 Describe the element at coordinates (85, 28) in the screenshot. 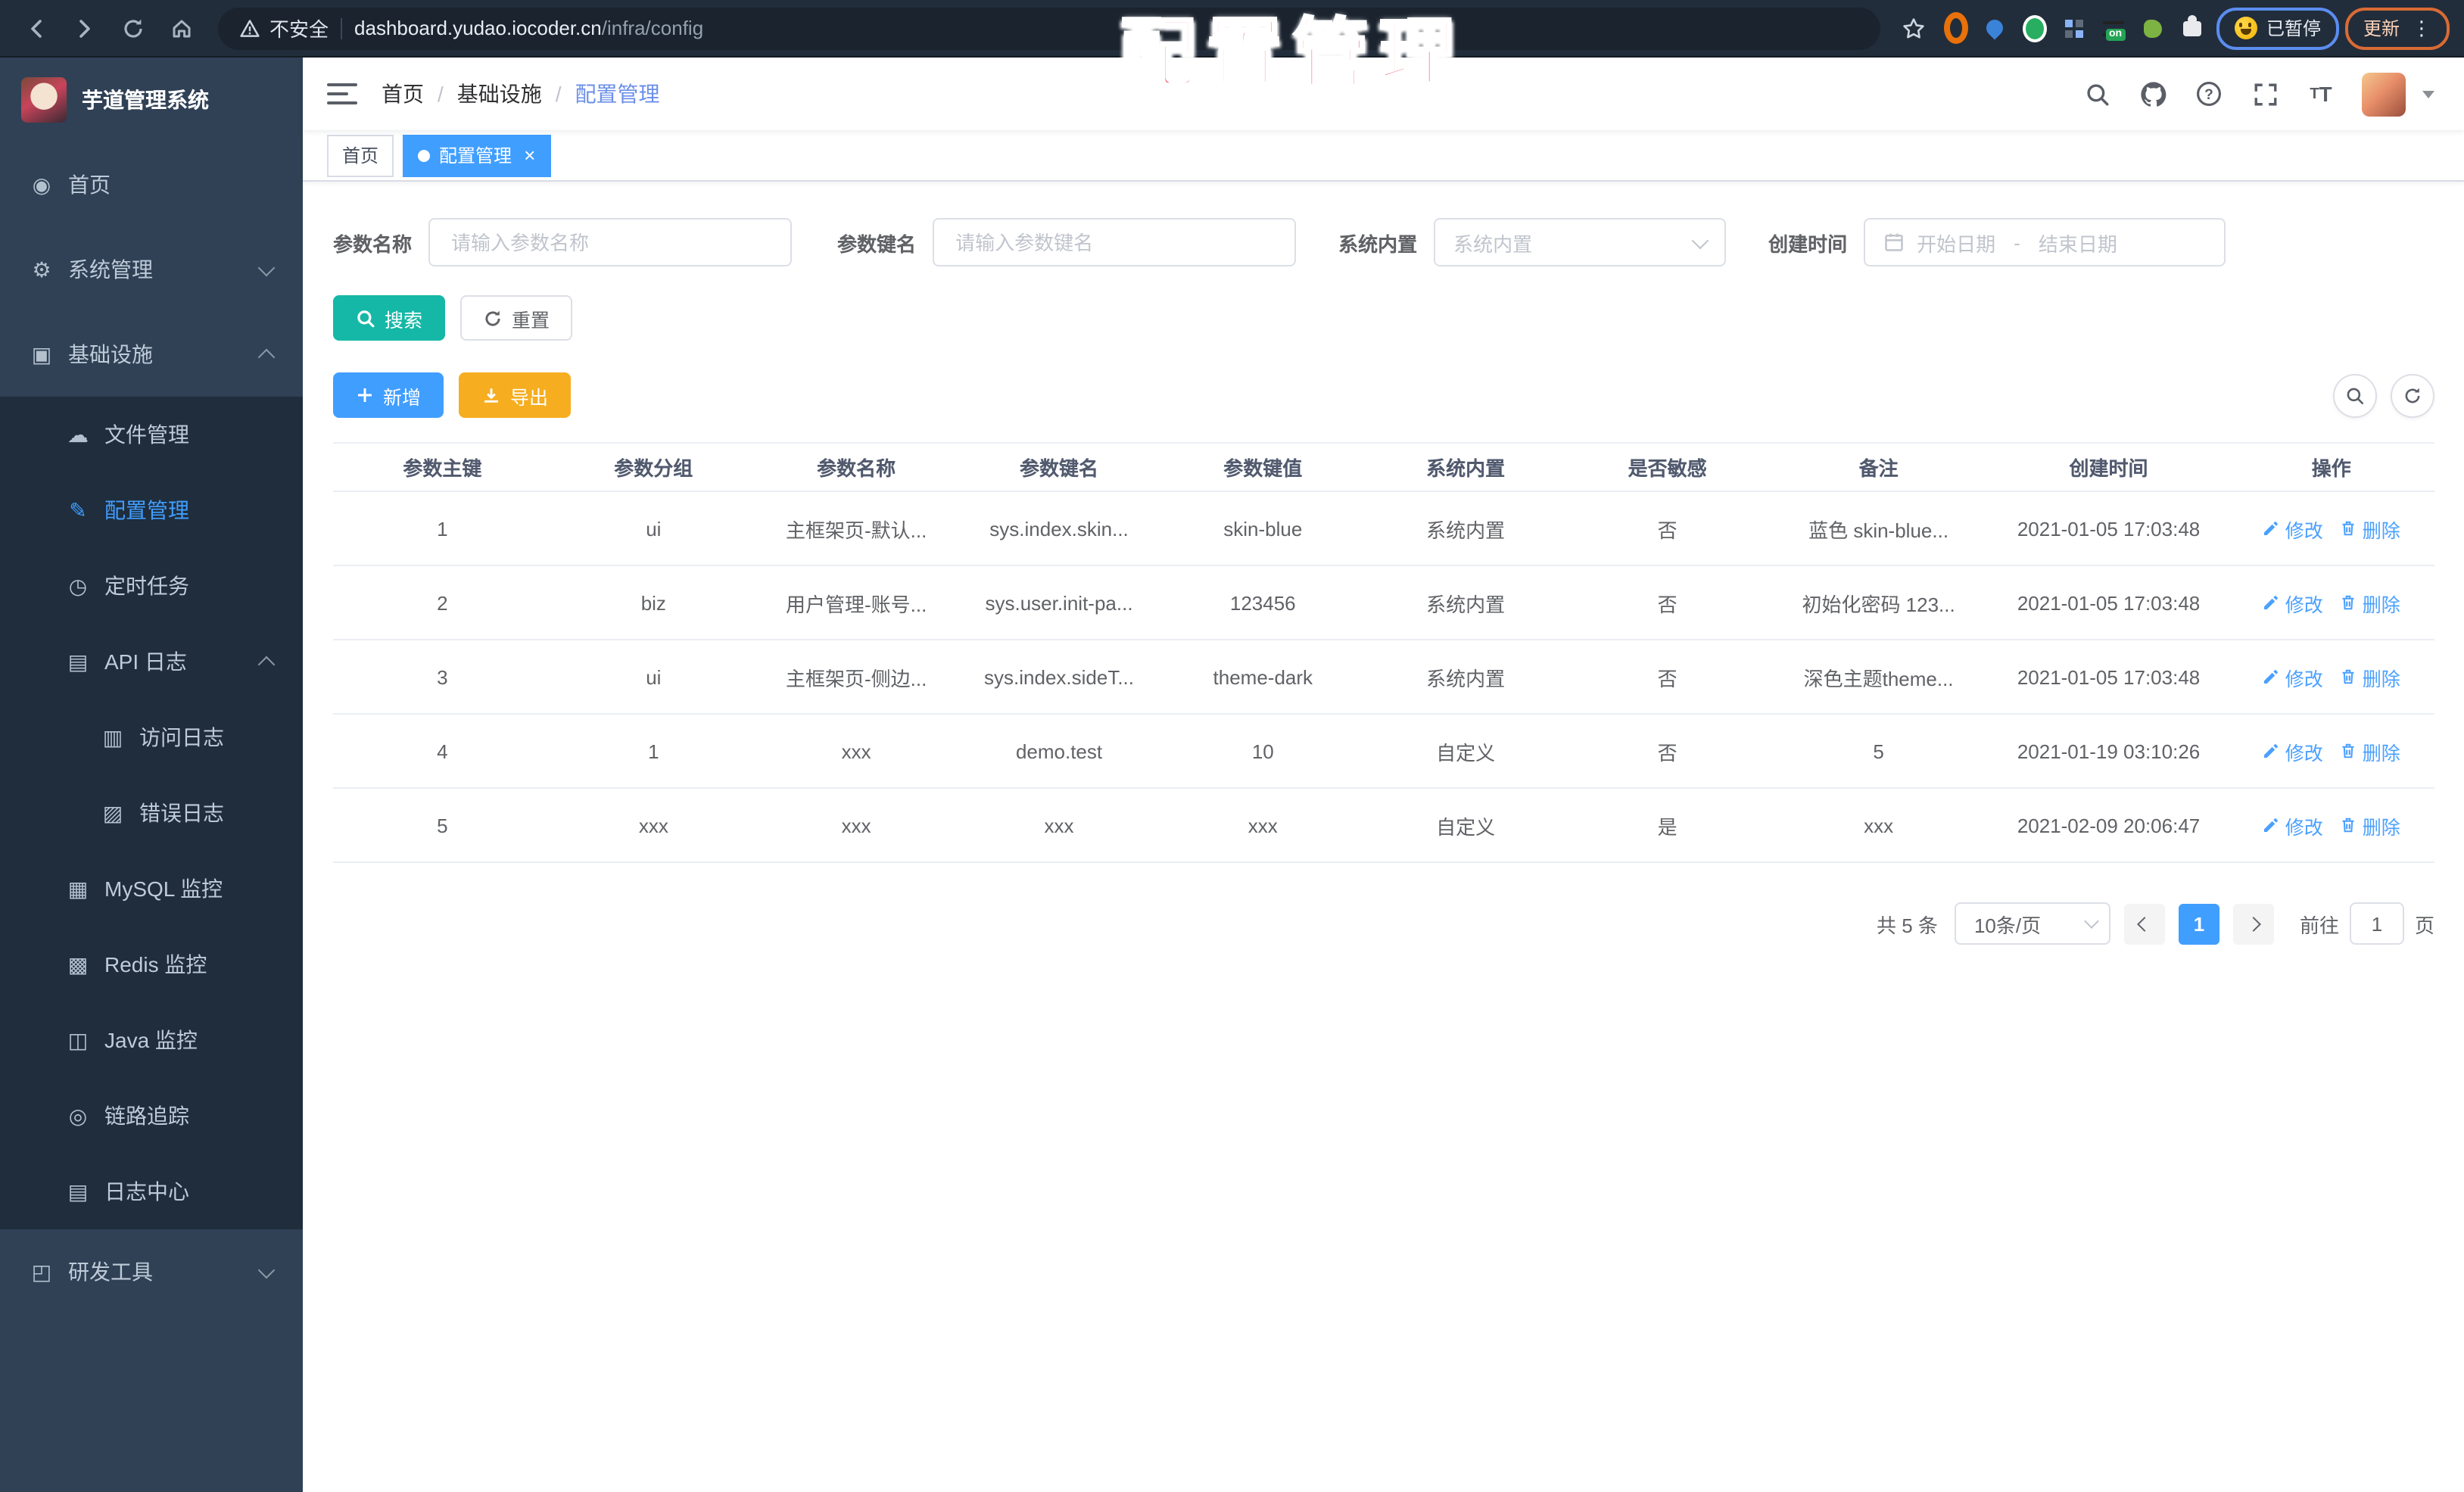

I see `forward-icon` at that location.